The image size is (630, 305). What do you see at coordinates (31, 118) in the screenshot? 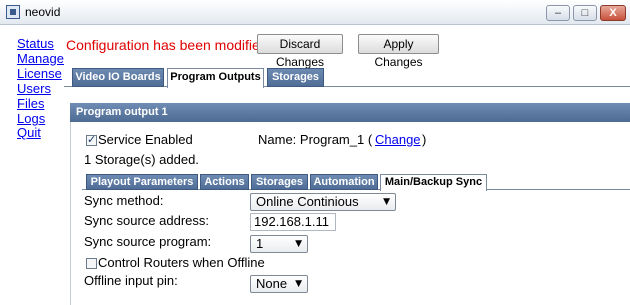
I see `nav-link-logs: Logs` at bounding box center [31, 118].